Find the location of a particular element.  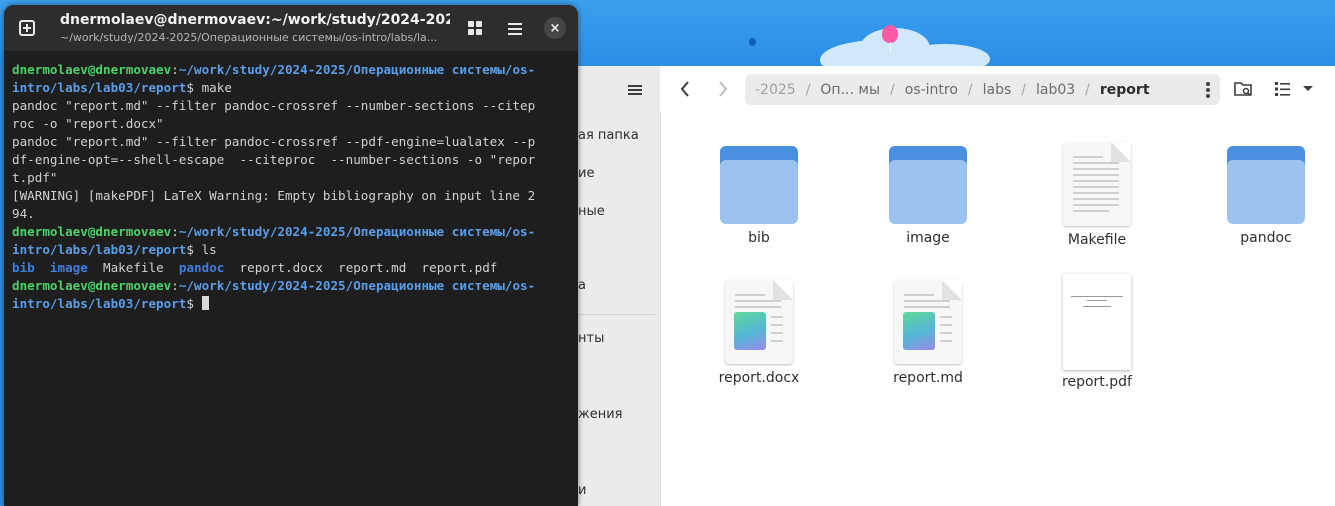

ls-file: Makefile is located at coordinates (133, 267).